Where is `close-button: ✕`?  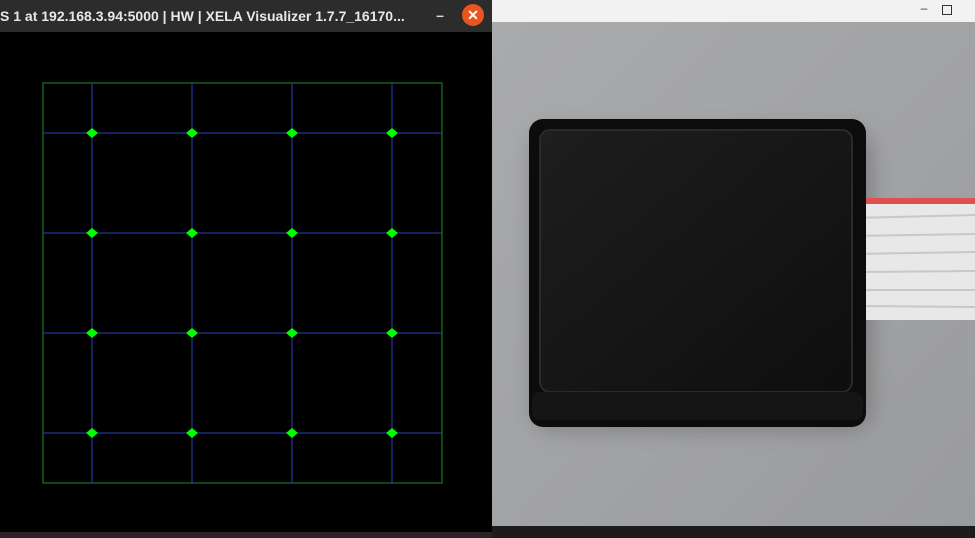
close-button: ✕ is located at coordinates (473, 15).